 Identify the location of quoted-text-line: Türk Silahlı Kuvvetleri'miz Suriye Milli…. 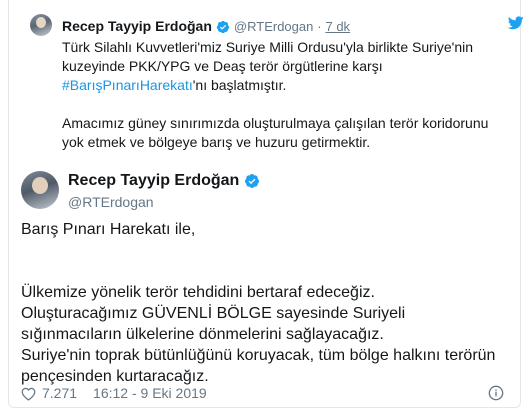
(268, 47).